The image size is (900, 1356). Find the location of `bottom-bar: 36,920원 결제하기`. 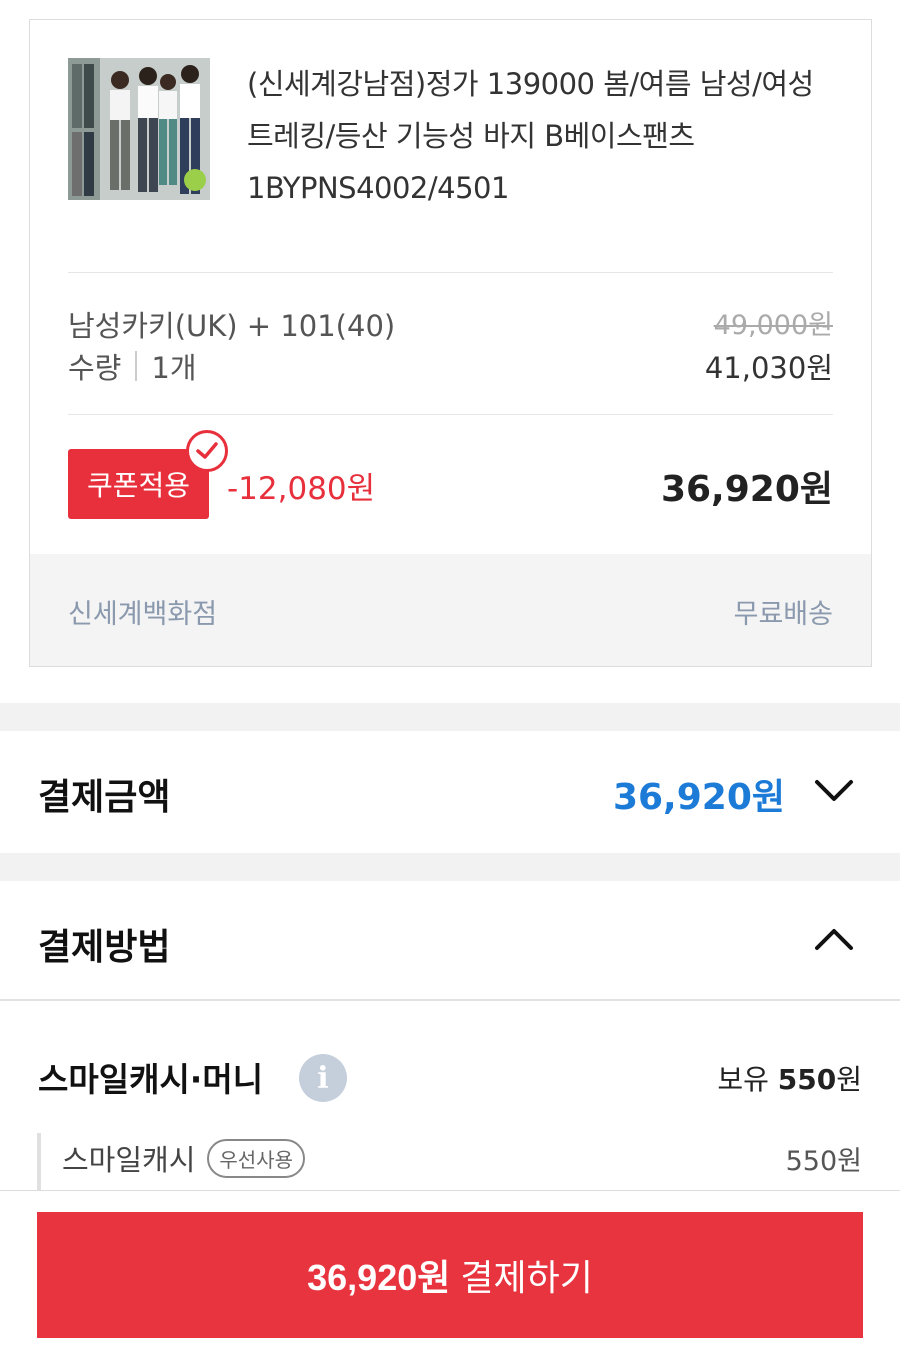

bottom-bar: 36,920원 결제하기 is located at coordinates (450, 1273).